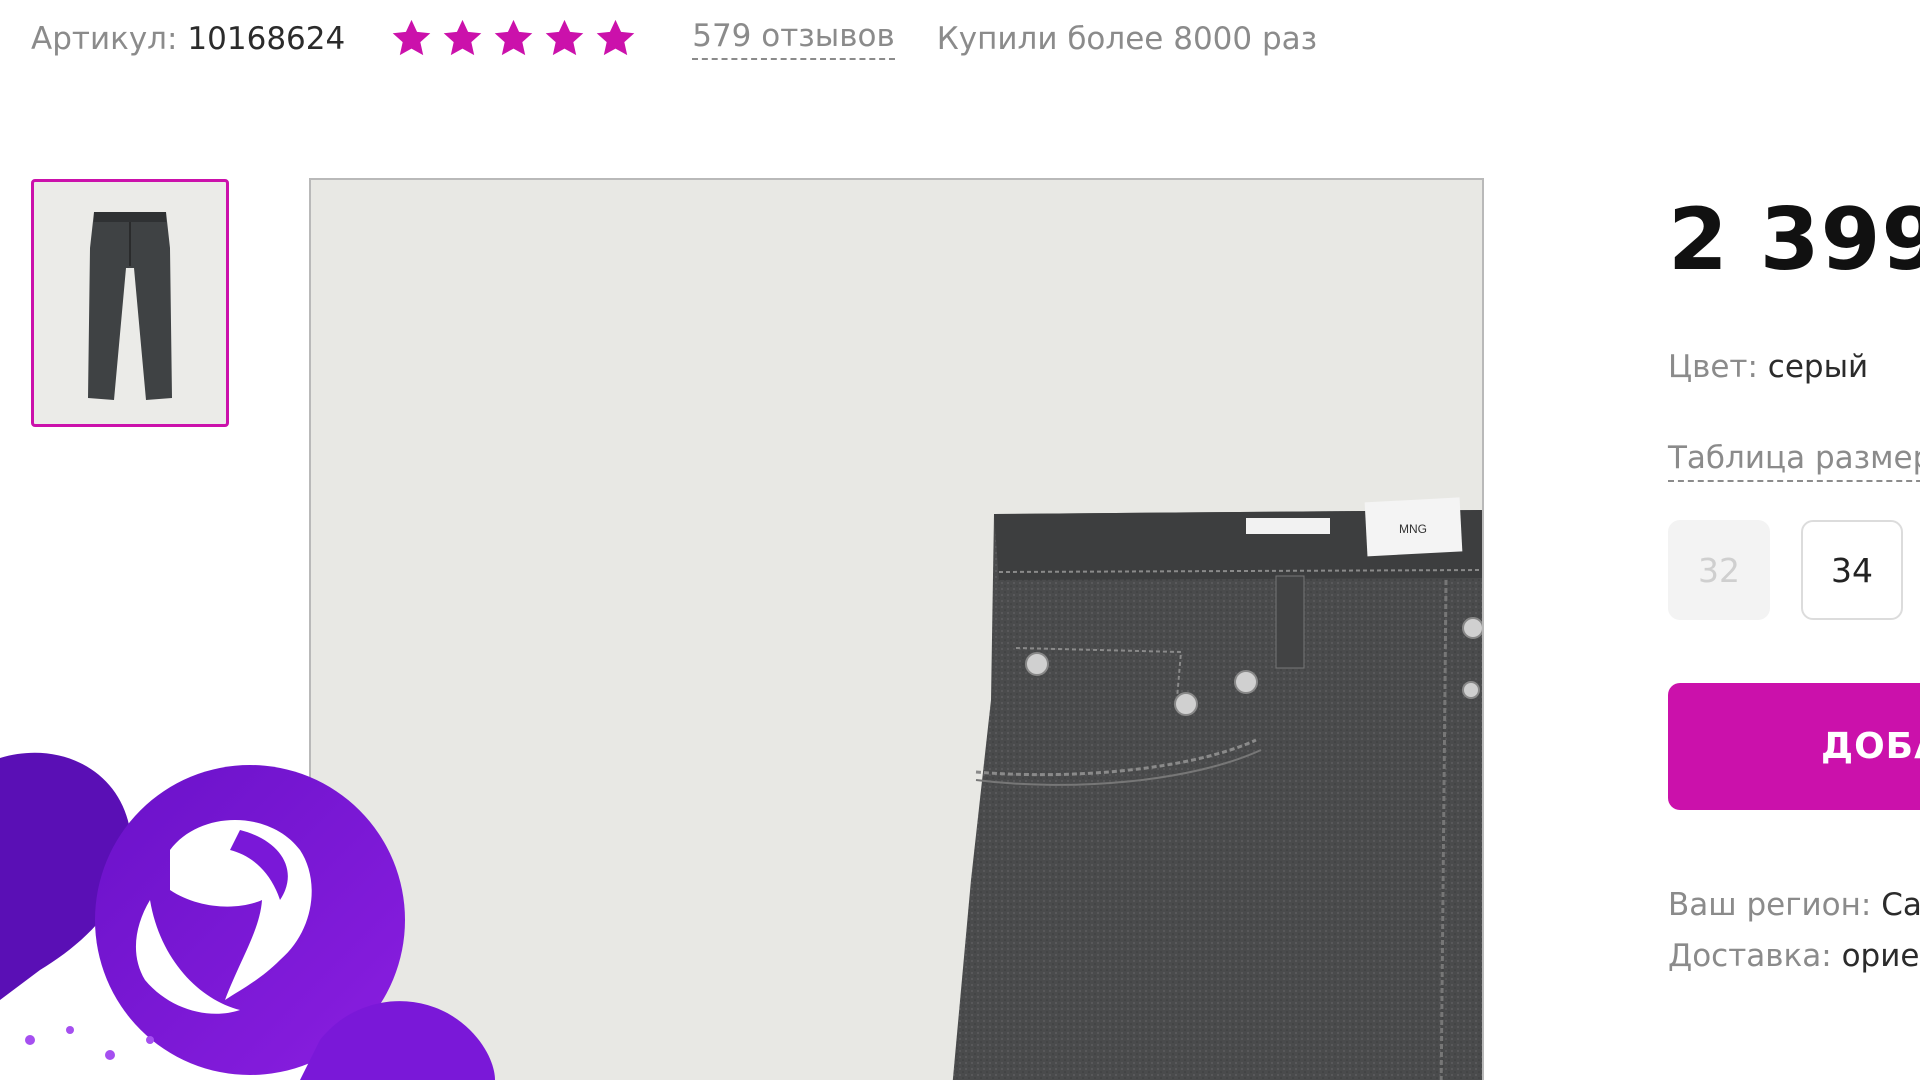 The height and width of the screenshot is (1080, 1920). What do you see at coordinates (1818, 367) in the screenshot?
I see `color-value: серый` at bounding box center [1818, 367].